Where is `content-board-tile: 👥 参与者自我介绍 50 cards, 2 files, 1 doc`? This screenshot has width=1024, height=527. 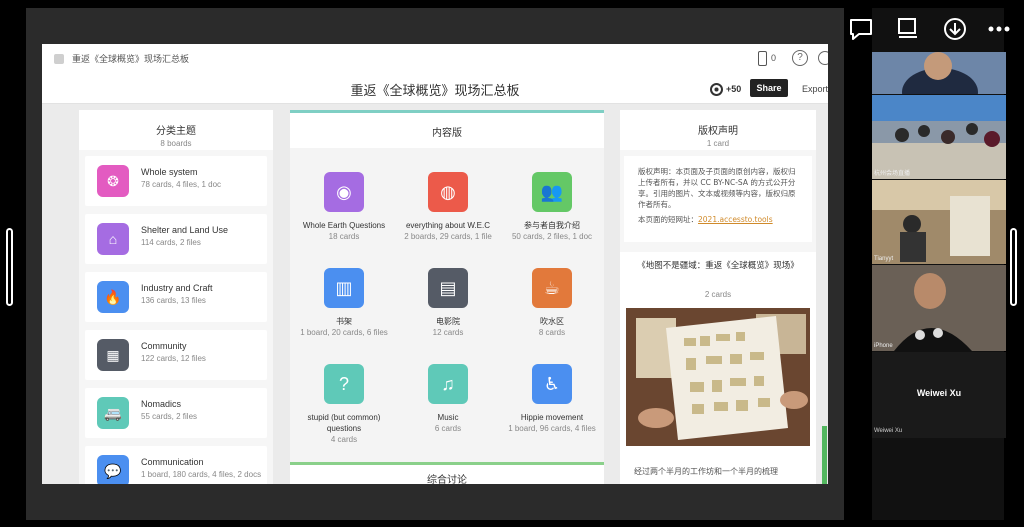 content-board-tile: 👥 参与者自我介绍 50 cards, 2 files, 1 doc is located at coordinates (552, 206).